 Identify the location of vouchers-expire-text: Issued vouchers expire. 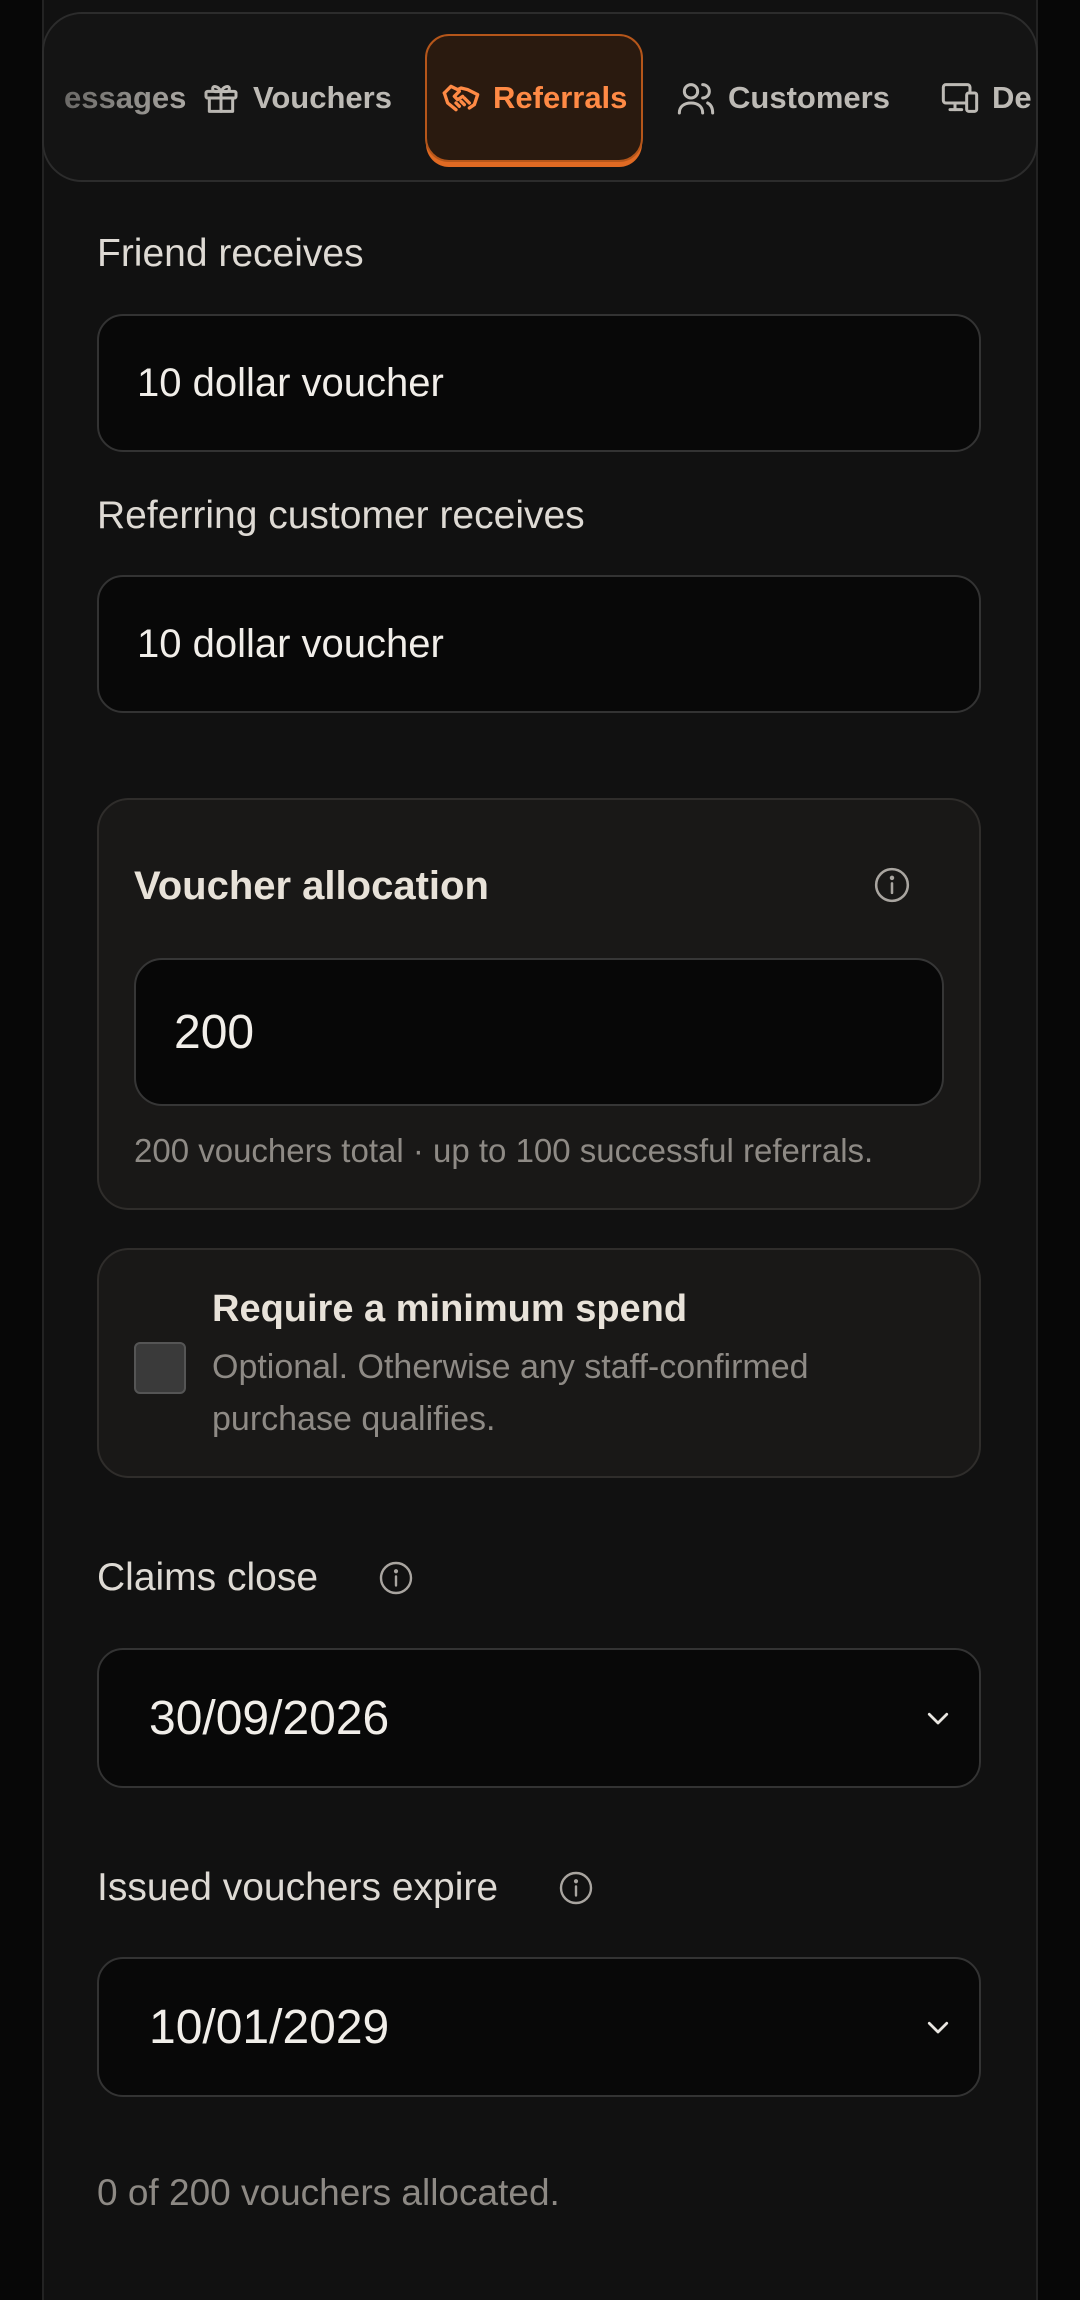
(298, 1887).